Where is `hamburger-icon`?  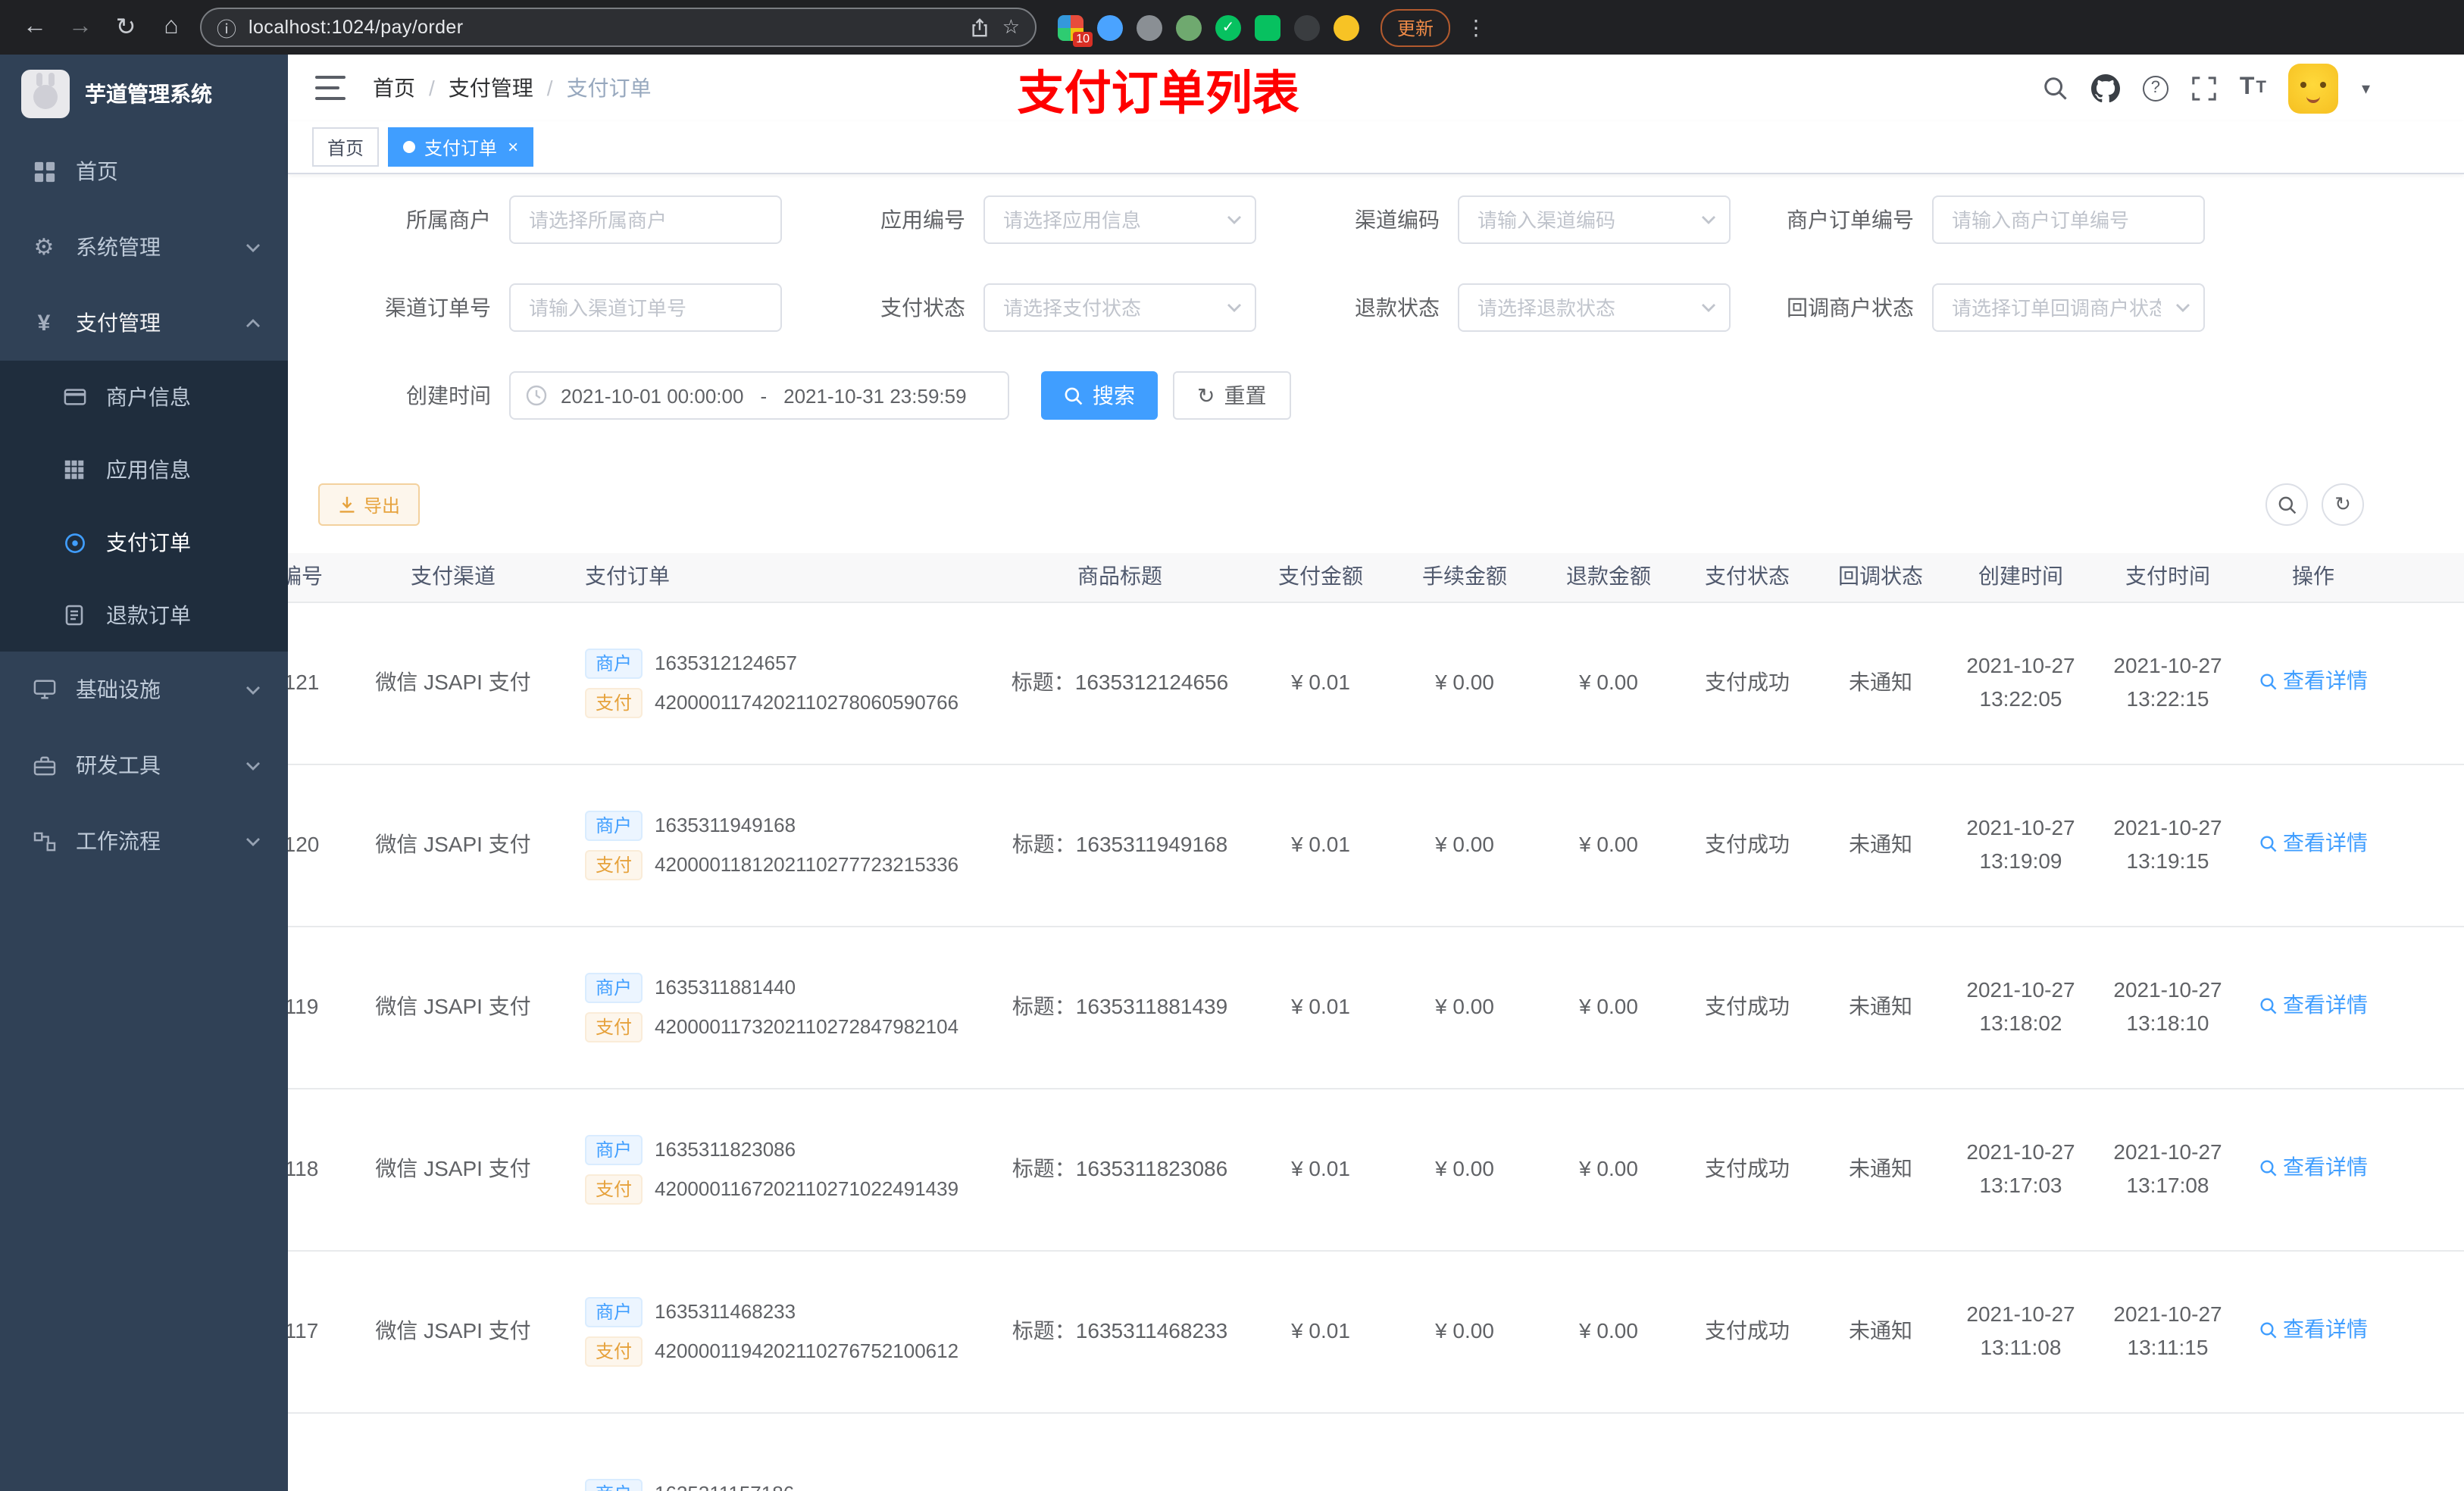
hamburger-icon is located at coordinates (330, 88).